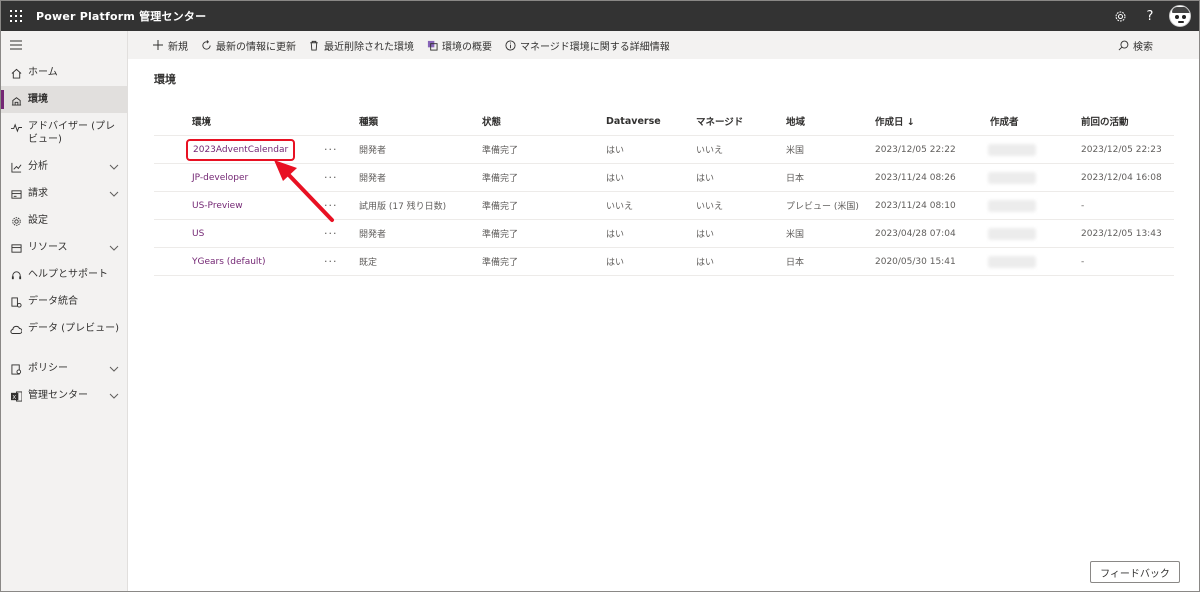 This screenshot has width=1200, height=592. Describe the element at coordinates (64, 45) in the screenshot. I see `hamburger-icon` at that location.